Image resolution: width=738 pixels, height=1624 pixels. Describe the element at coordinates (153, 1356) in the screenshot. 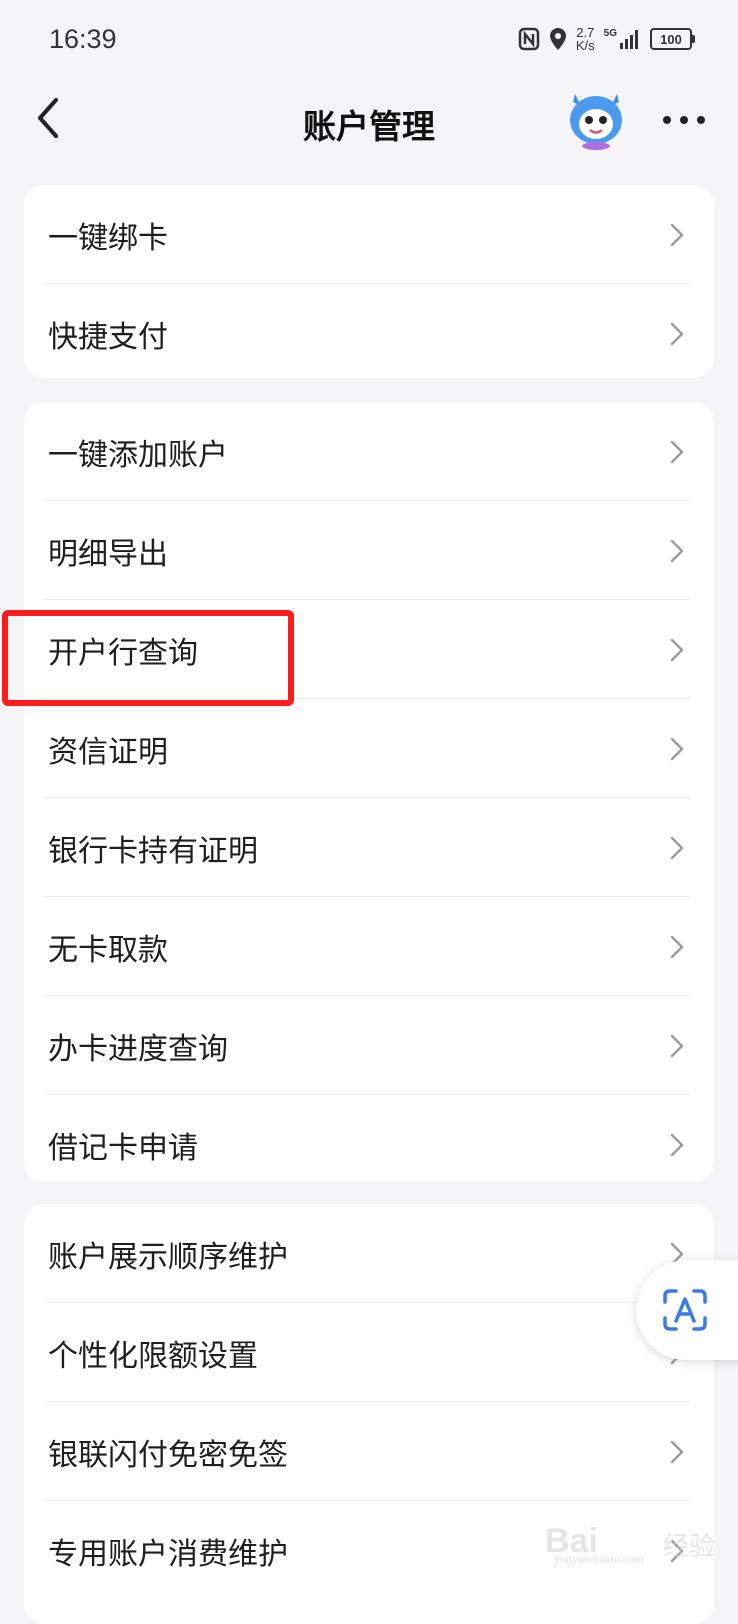

I see `list-item-label: 个性化限额设置` at that location.